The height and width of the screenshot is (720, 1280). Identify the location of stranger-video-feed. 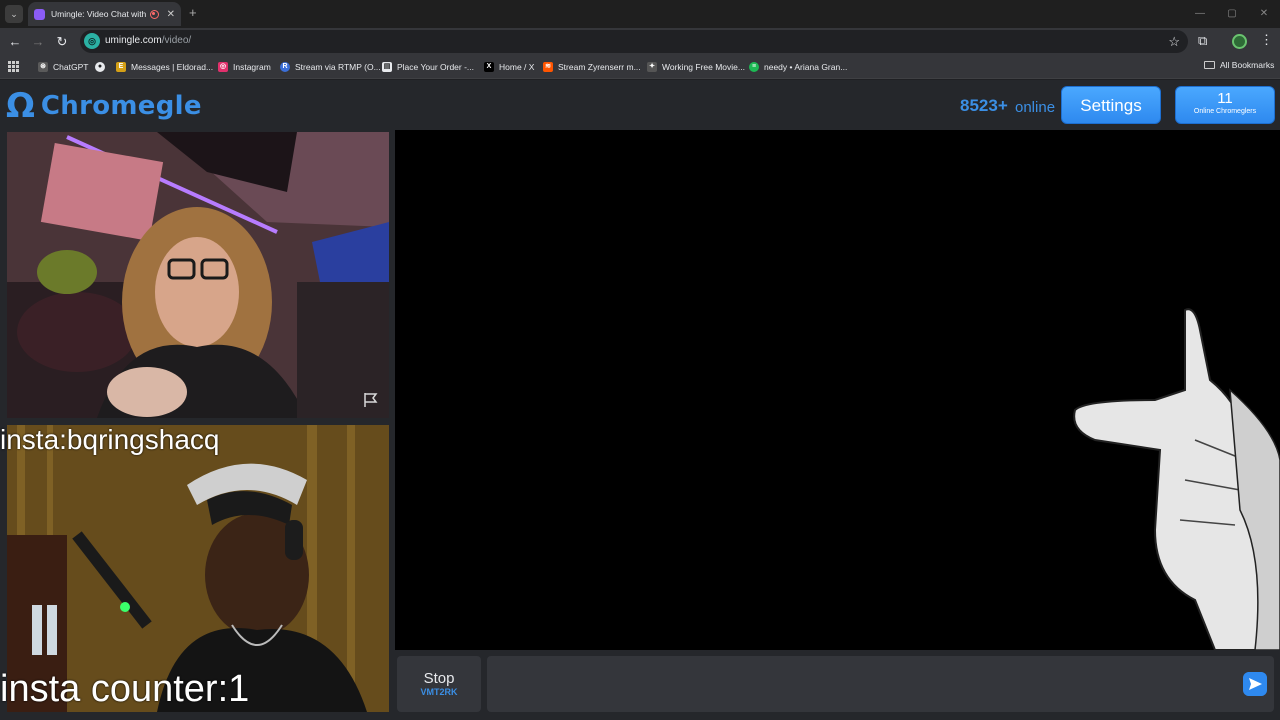
(198, 275).